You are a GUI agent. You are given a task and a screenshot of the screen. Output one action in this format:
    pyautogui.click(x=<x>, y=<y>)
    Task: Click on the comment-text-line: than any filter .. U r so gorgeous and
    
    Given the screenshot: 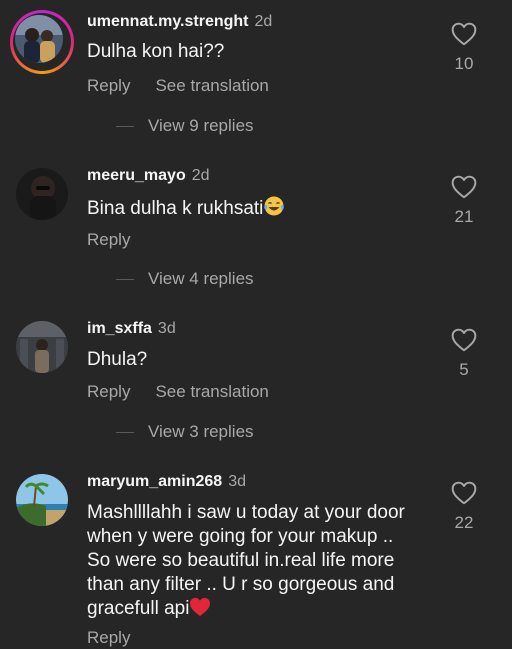 What is the action you would take?
    pyautogui.click(x=241, y=584)
    